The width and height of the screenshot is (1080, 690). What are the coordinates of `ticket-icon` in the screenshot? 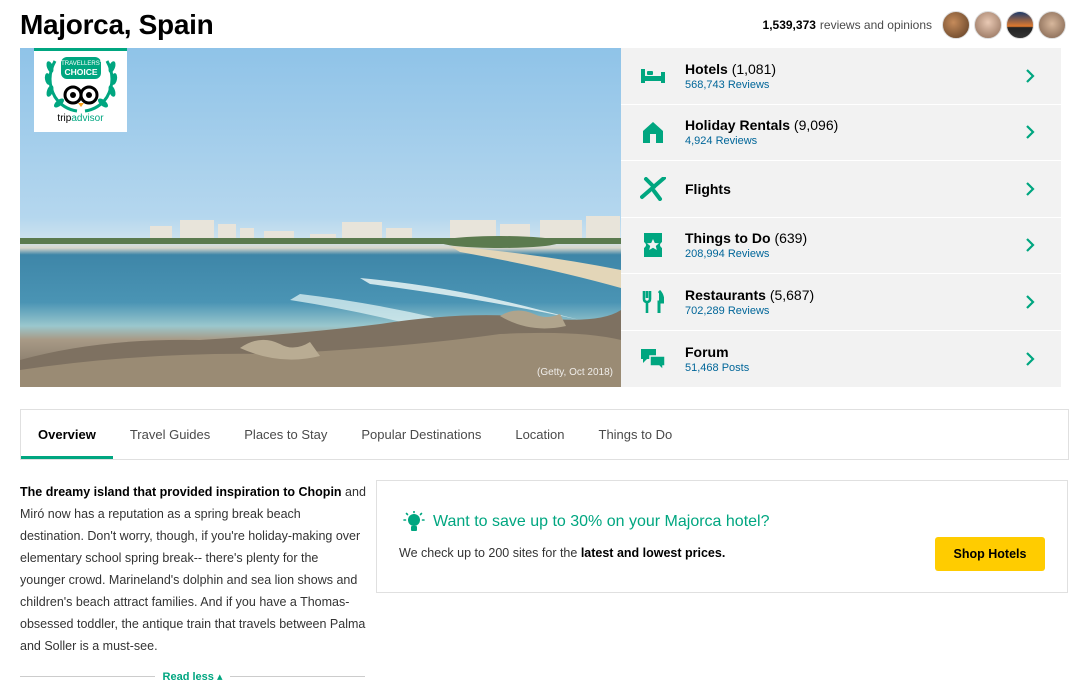 It's located at (653, 245).